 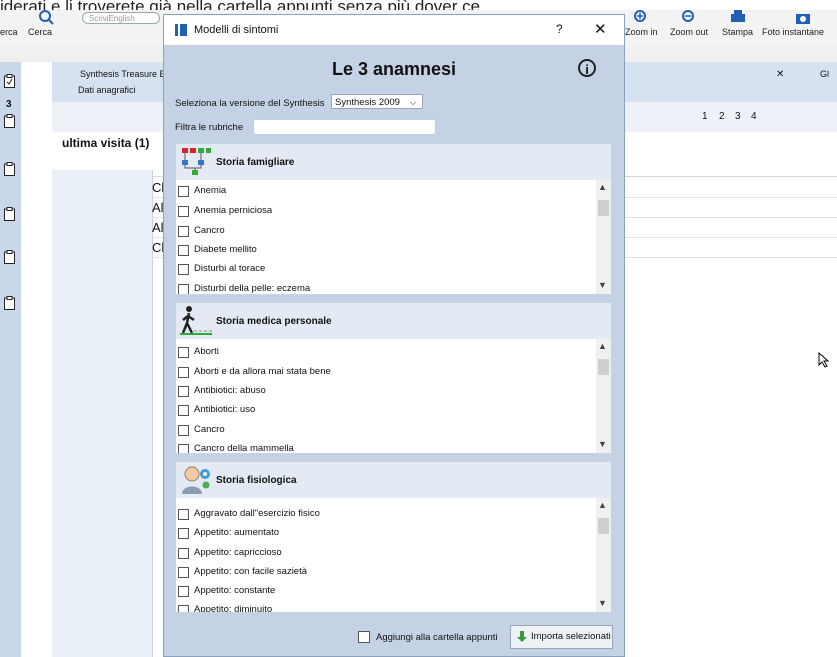 What do you see at coordinates (803, 18) in the screenshot?
I see `camera-icon` at bounding box center [803, 18].